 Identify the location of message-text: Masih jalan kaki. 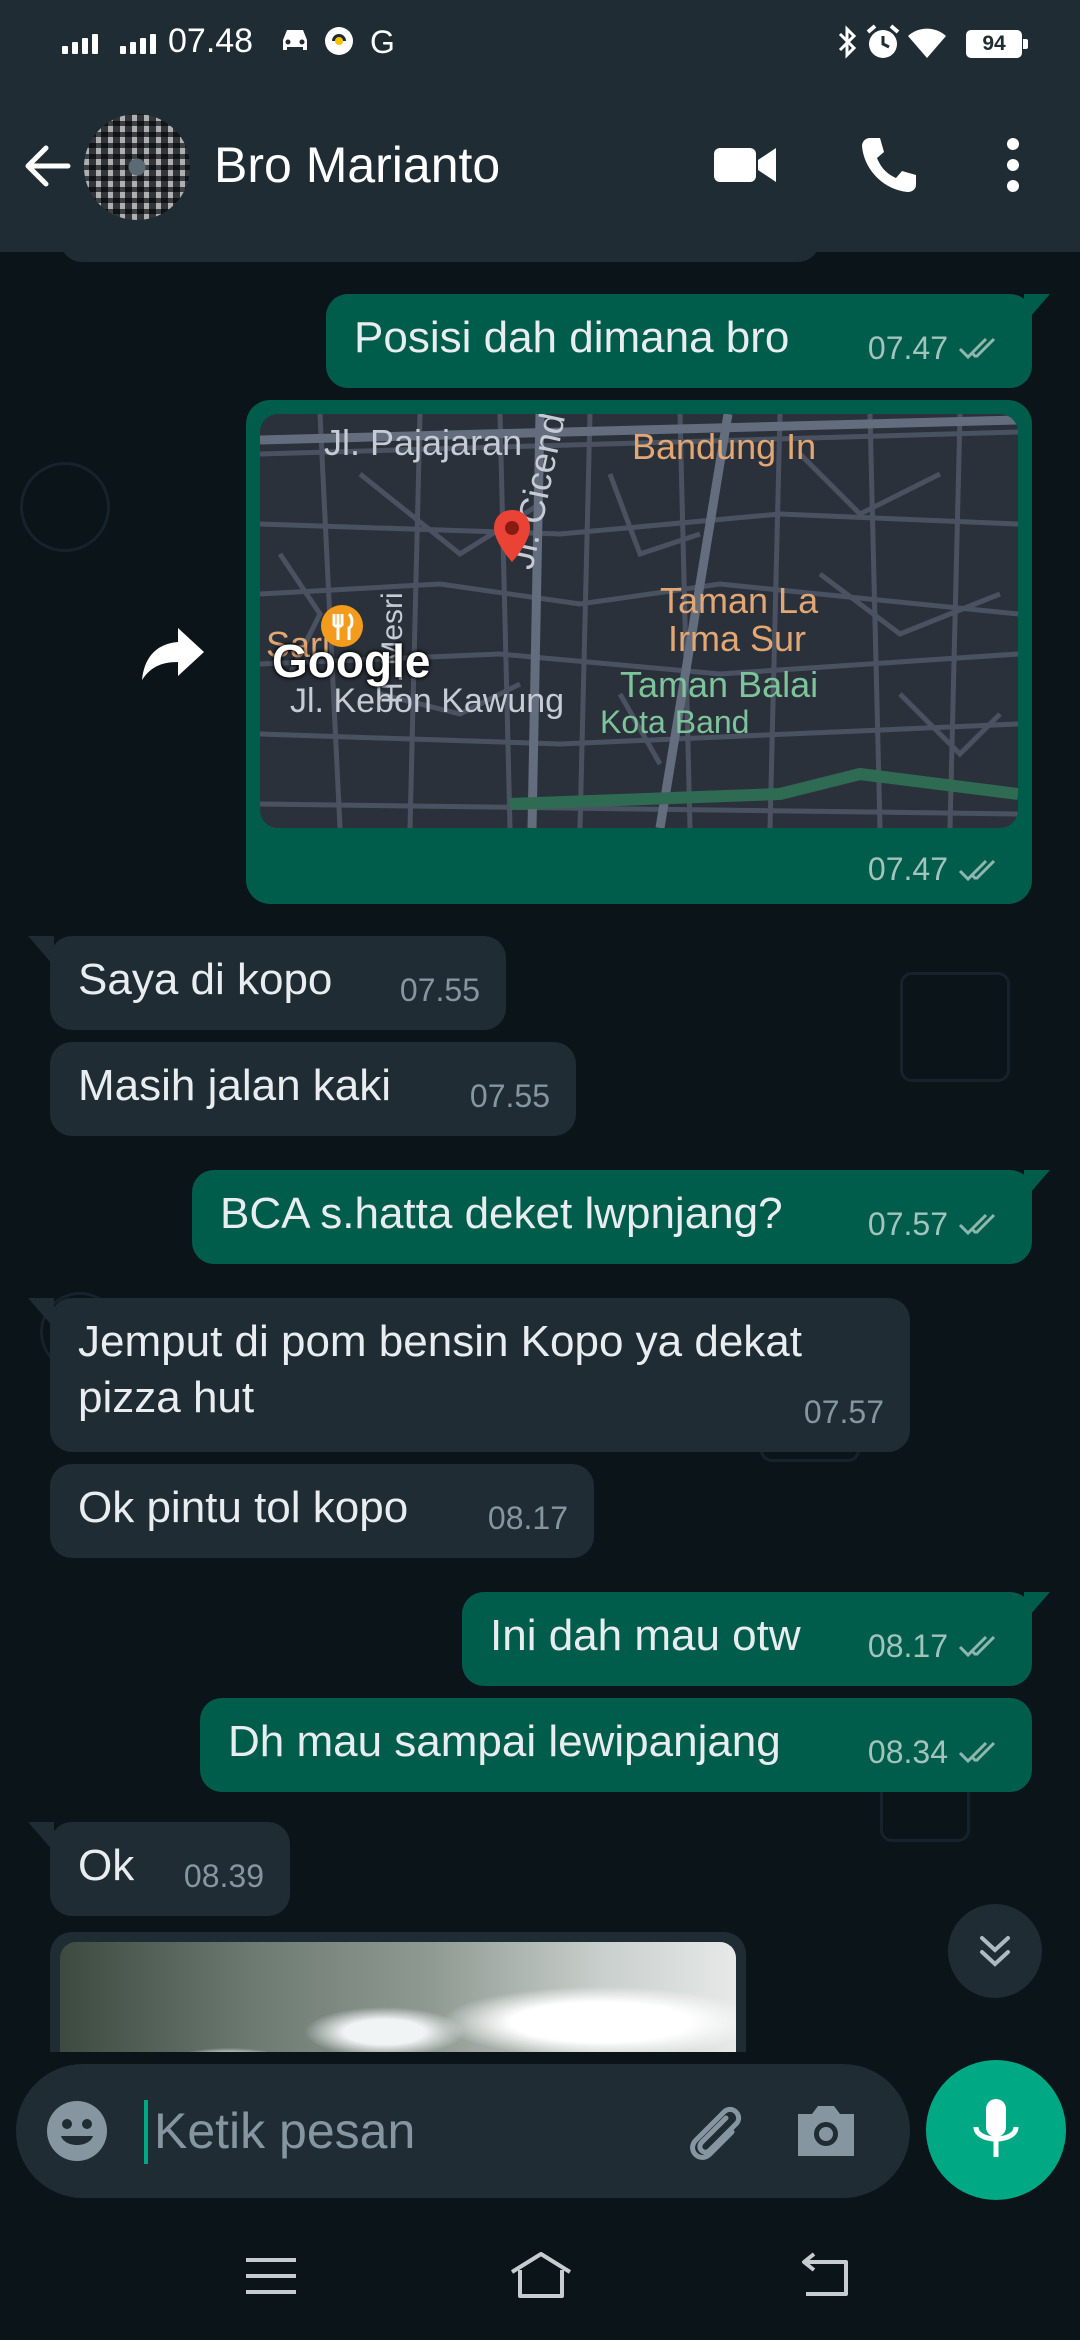
(235, 1085).